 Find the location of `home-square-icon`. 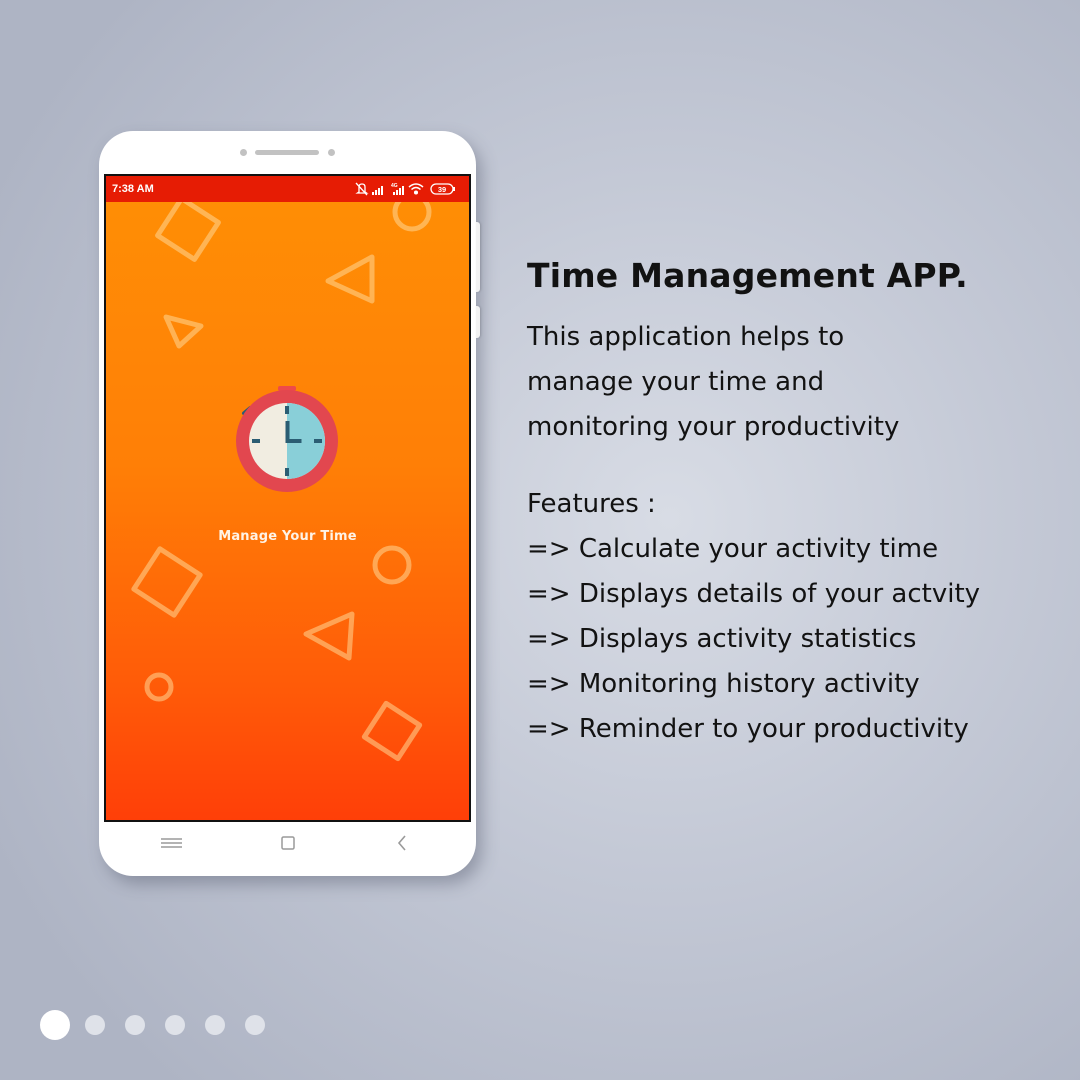

home-square-icon is located at coordinates (288, 843).